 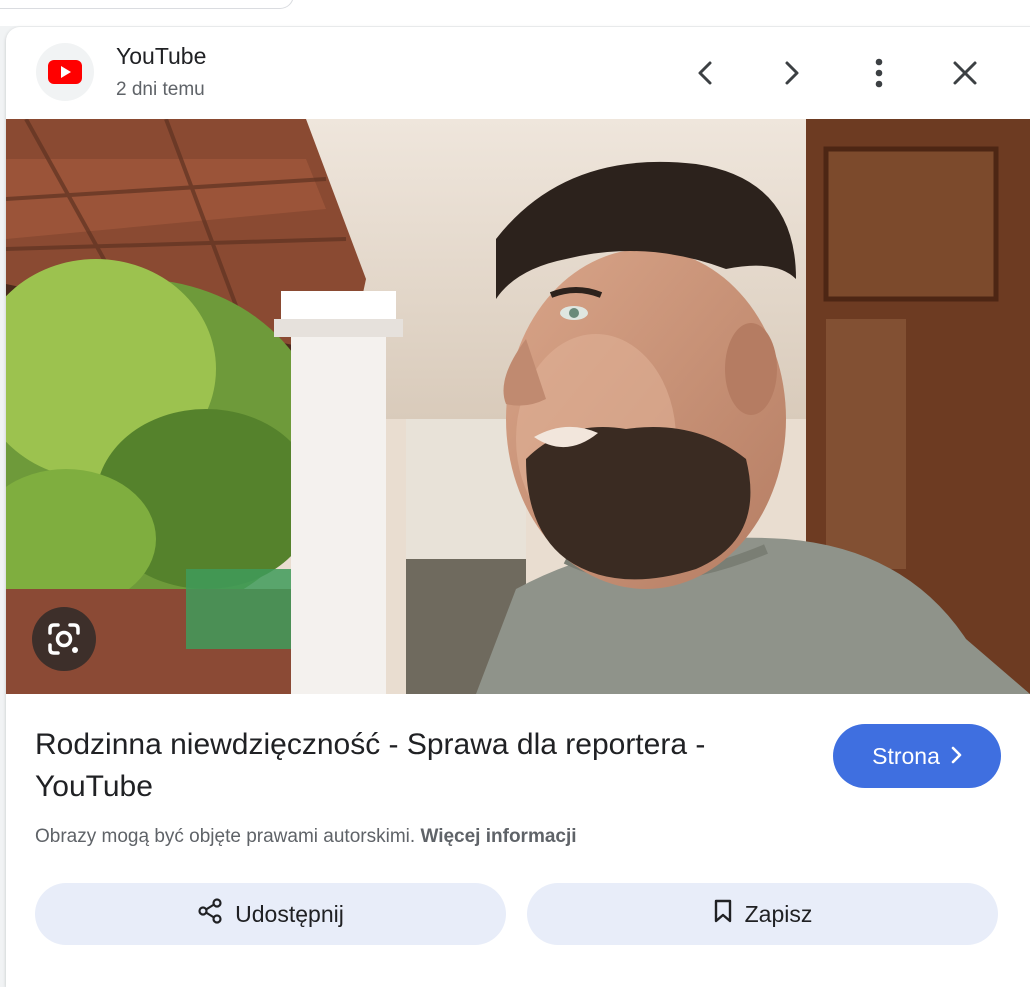 I want to click on save-label: Zapisz, so click(x=778, y=913).